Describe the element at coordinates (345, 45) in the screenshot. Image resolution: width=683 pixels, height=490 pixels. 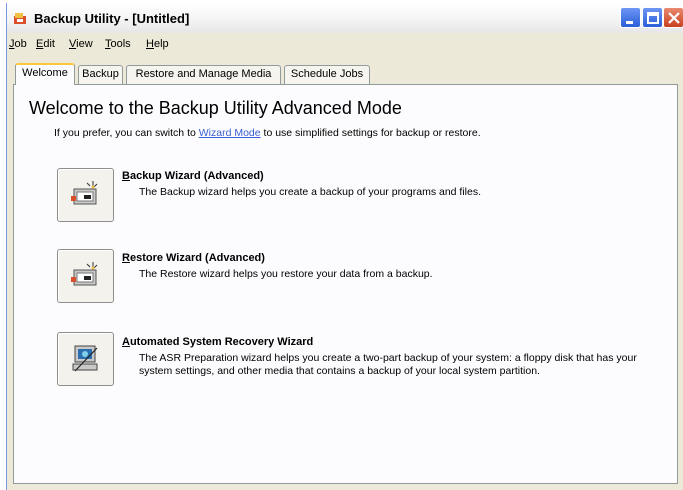
I see `menu-bar: Job Edit View Tools Help` at that location.